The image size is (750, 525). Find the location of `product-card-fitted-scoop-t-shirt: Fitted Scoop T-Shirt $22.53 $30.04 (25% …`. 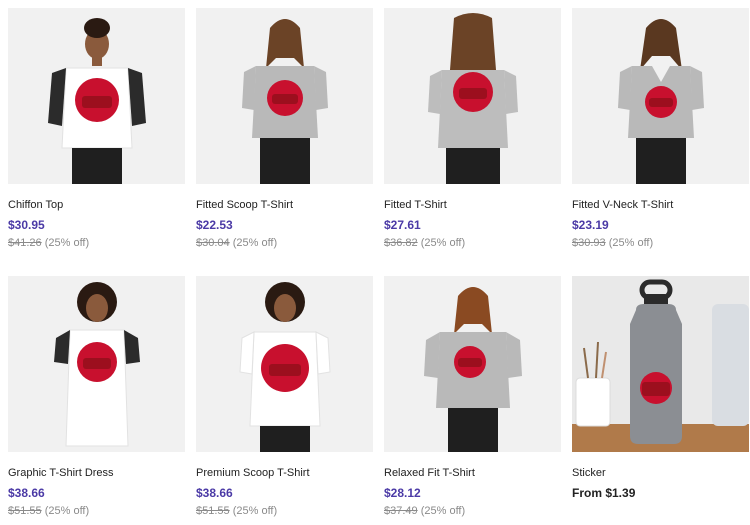

product-card-fitted-scoop-t-shirt: Fitted Scoop T-Shirt $22.53 $30.04 (25% … is located at coordinates (284, 129).